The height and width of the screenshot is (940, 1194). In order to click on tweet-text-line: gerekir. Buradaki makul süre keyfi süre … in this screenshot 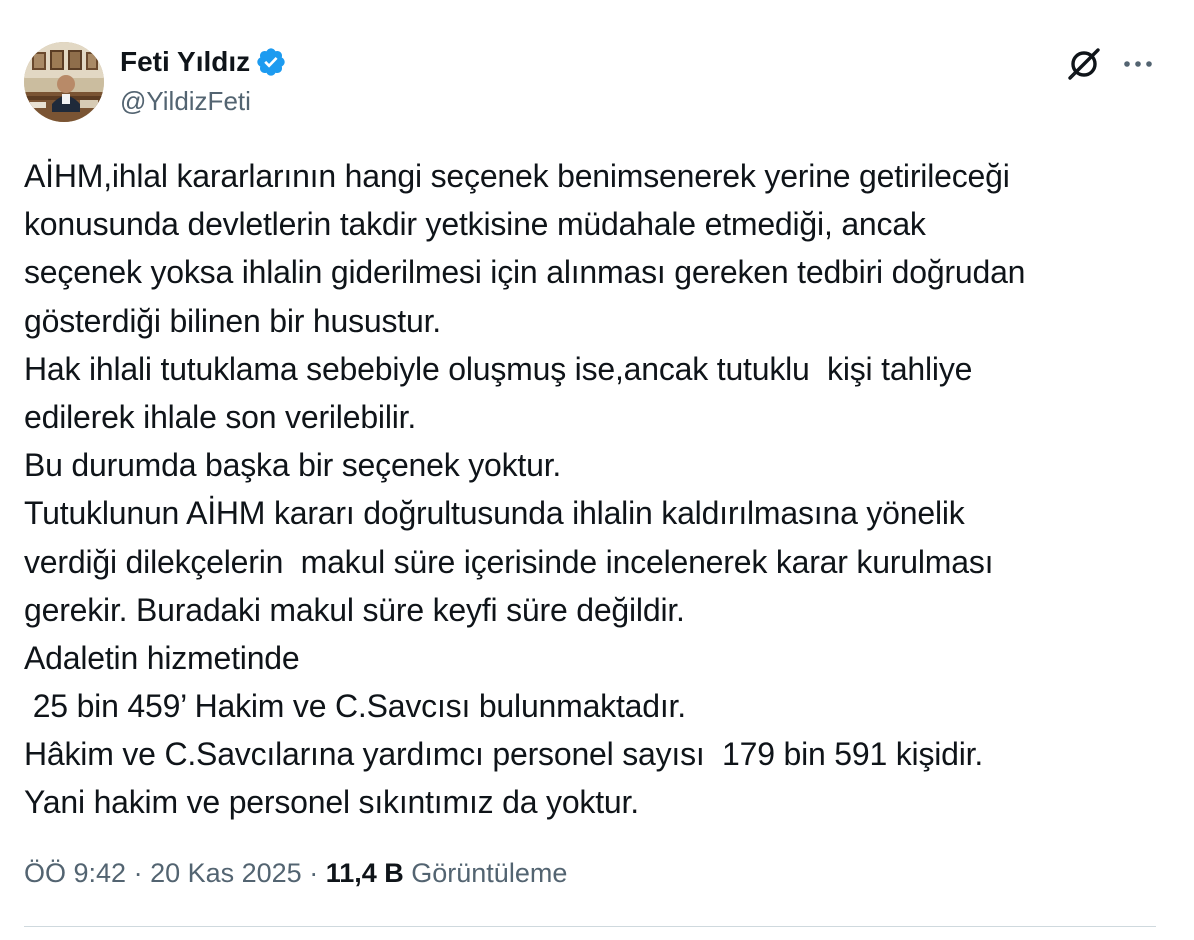, I will do `click(354, 609)`.